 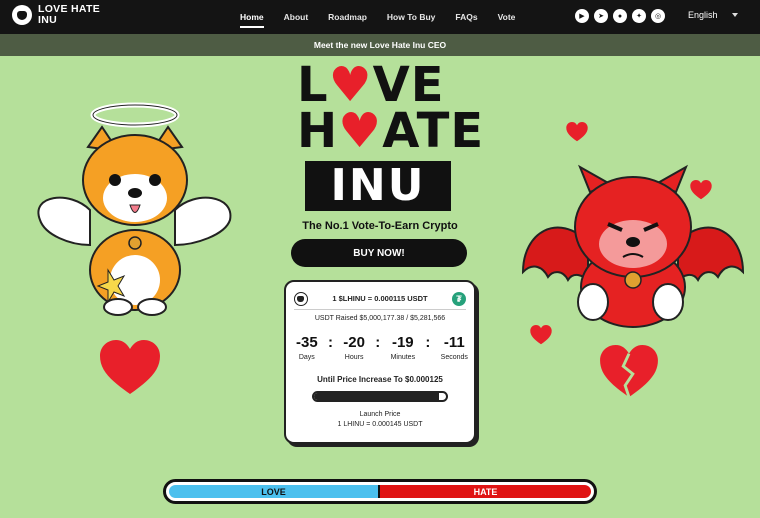 I want to click on countdown-value: -11, so click(x=454, y=342).